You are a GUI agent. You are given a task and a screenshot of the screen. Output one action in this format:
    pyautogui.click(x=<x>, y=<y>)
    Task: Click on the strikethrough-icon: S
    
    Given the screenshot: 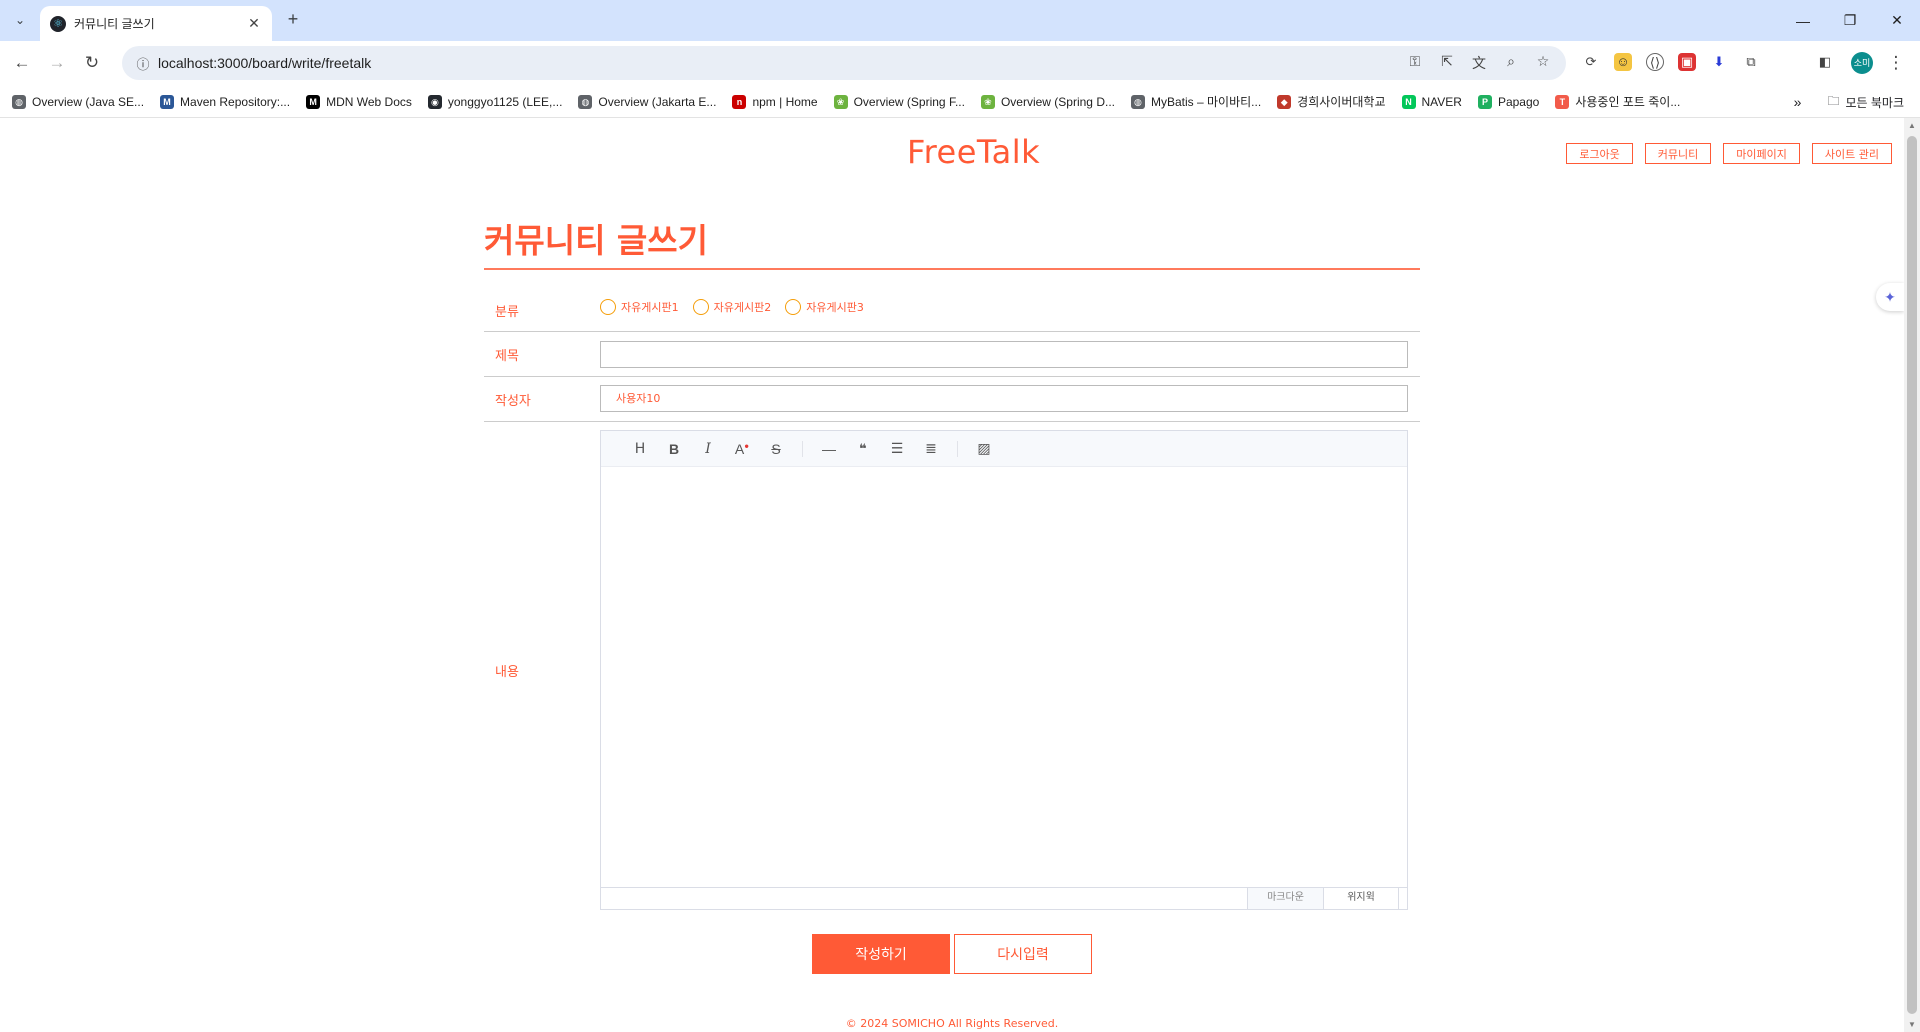 What is the action you would take?
    pyautogui.click(x=776, y=449)
    